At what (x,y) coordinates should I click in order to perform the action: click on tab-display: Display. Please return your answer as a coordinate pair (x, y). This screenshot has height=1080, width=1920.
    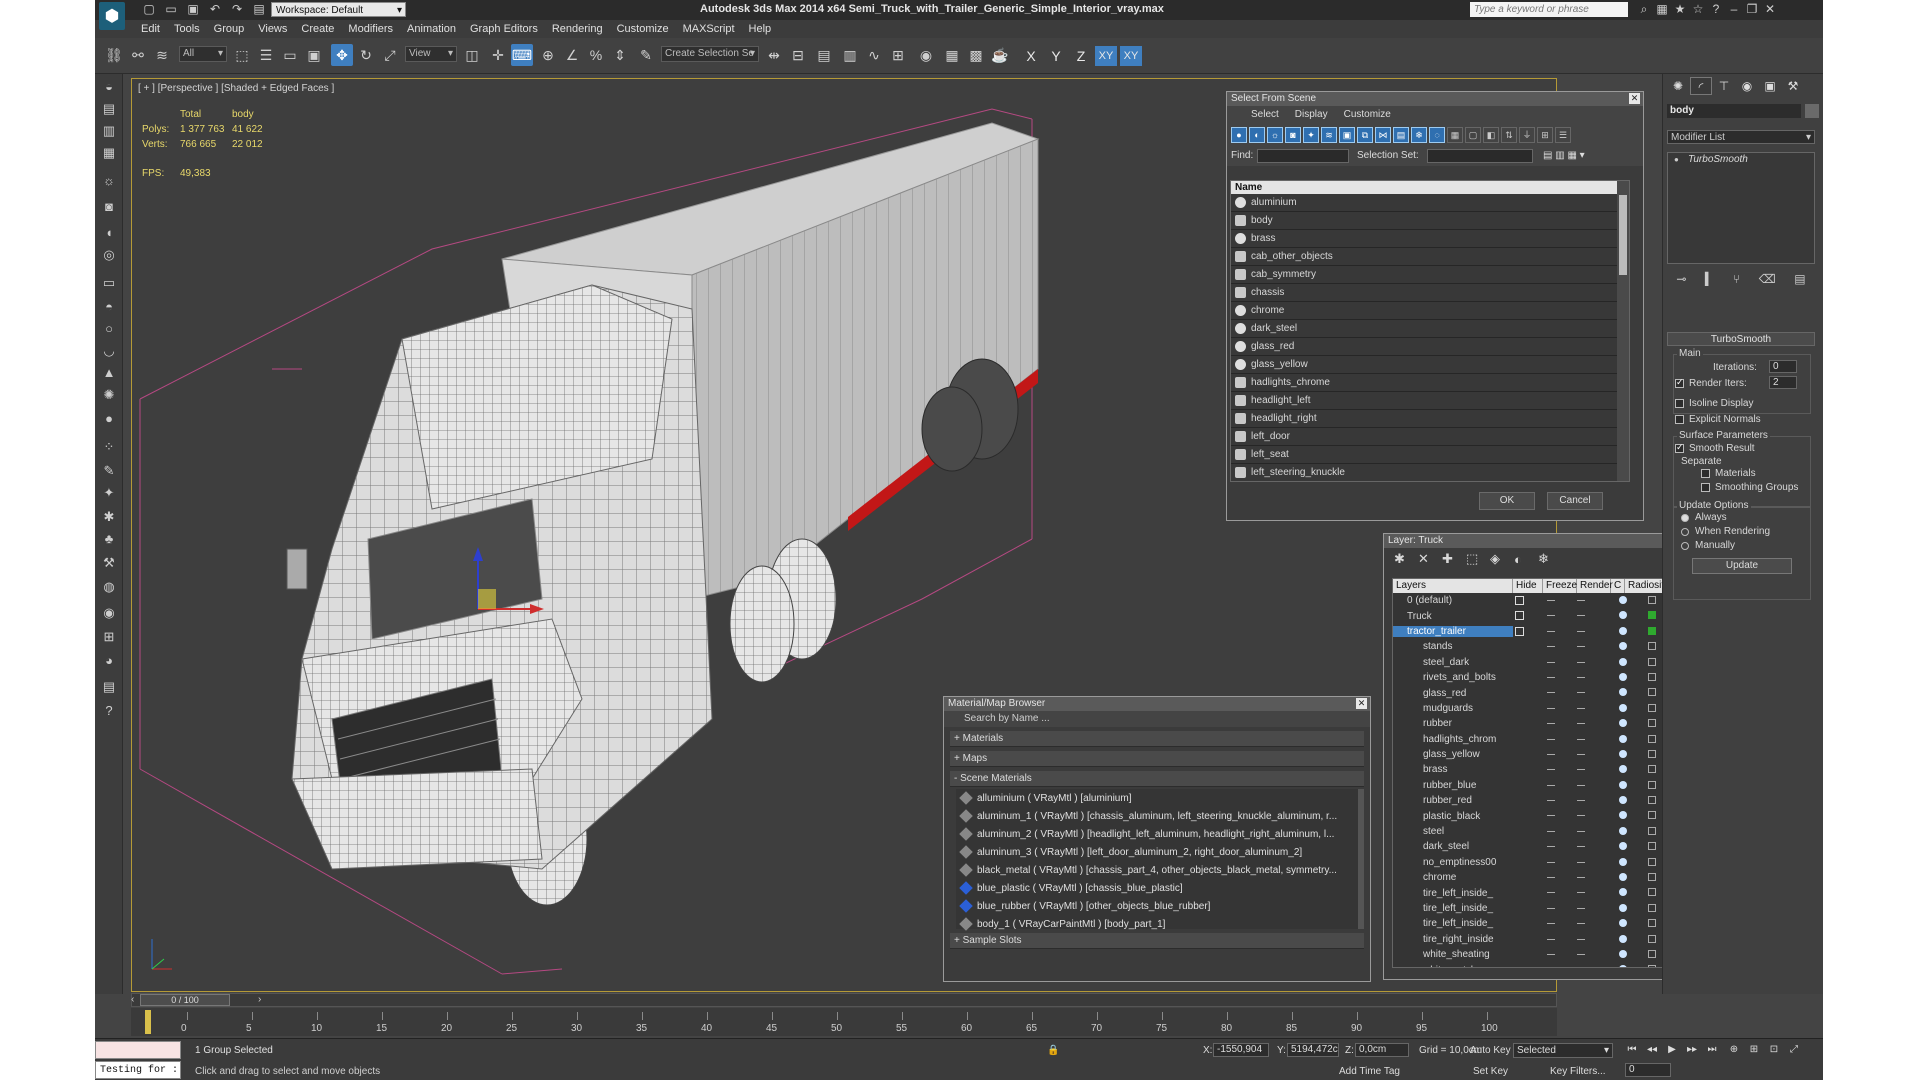
    Looking at the image, I should click on (1311, 115).